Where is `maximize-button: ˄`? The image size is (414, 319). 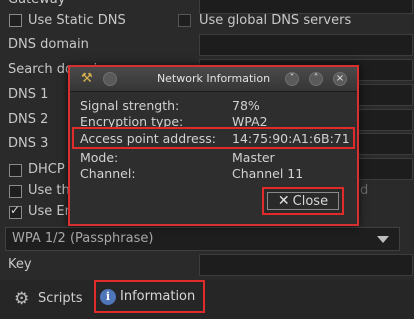 maximize-button: ˄ is located at coordinates (316, 79).